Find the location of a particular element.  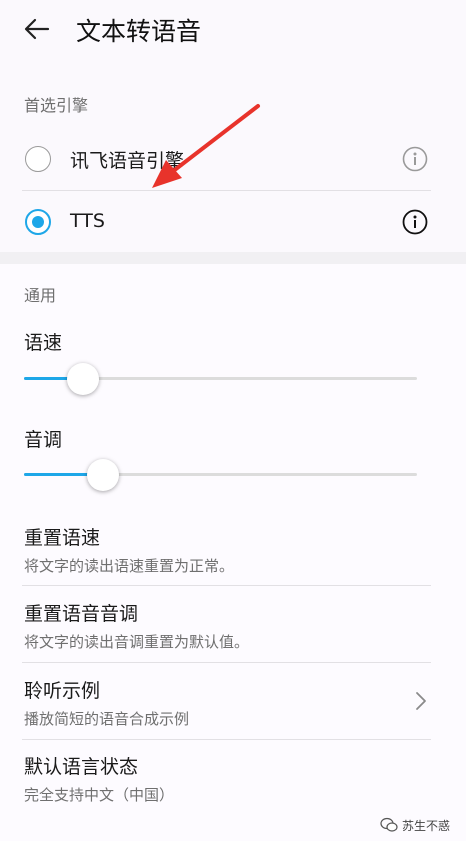

preferred-engine-section-label: 首选引擎 is located at coordinates (56, 105).